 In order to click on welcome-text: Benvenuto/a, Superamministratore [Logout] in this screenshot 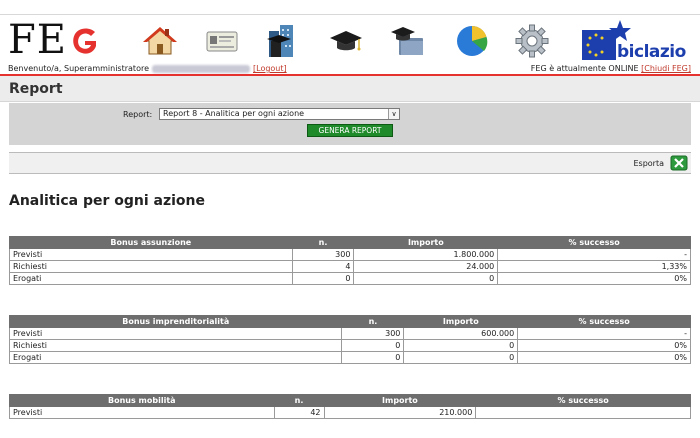, I will do `click(147, 68)`.